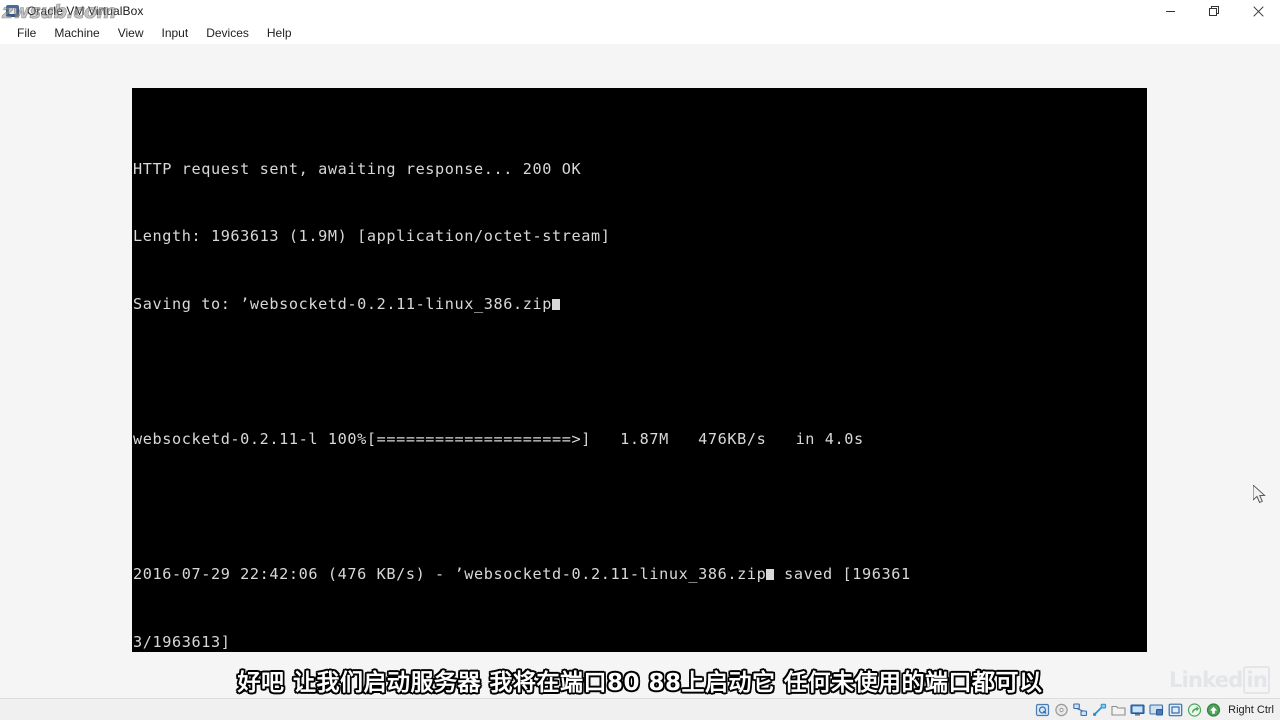  What do you see at coordinates (227, 33) in the screenshot?
I see `menu-item-devices: Devices` at bounding box center [227, 33].